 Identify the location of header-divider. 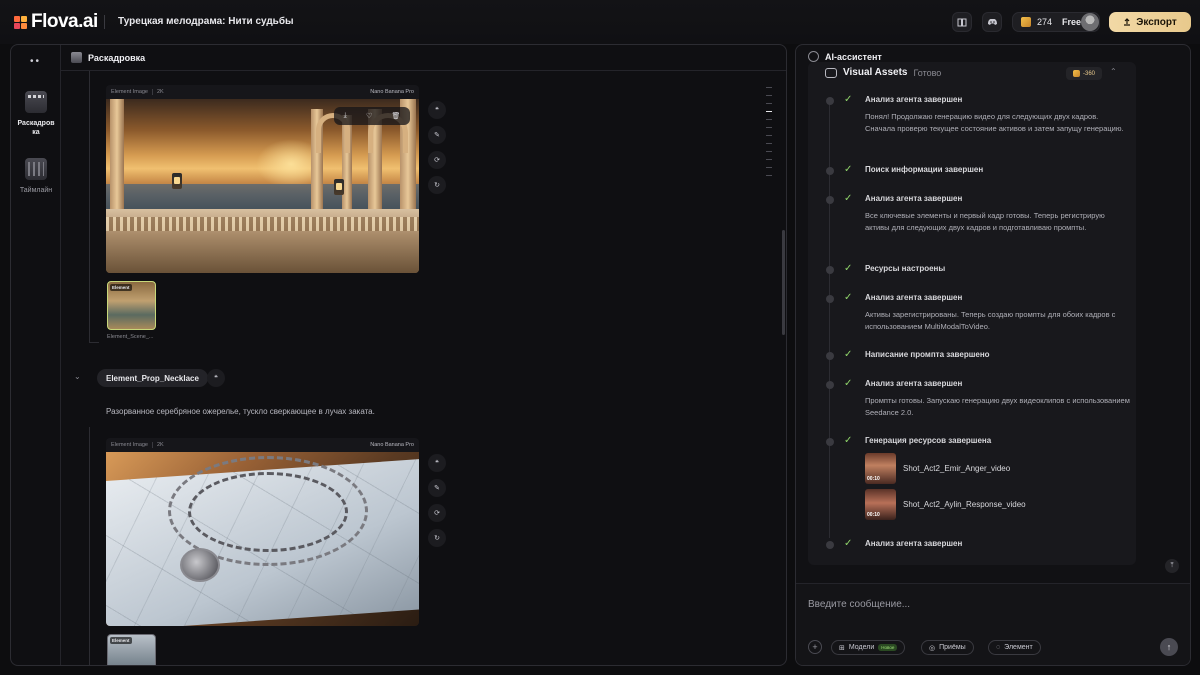
(104, 22).